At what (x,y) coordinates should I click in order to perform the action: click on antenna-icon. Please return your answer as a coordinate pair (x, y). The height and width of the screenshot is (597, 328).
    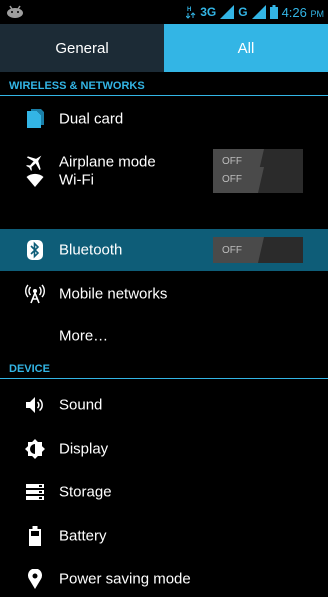
    Looking at the image, I should click on (35, 294).